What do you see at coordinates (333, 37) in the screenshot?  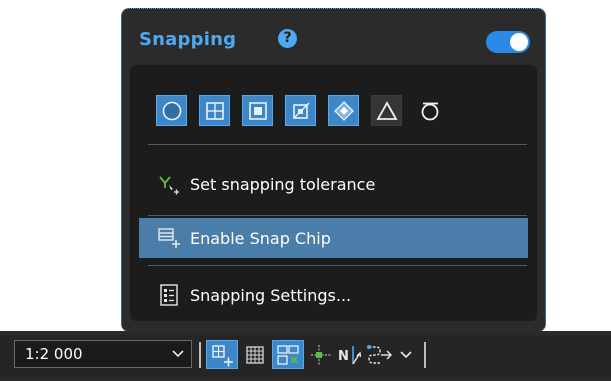 I see `popup-header: Snapping ?` at bounding box center [333, 37].